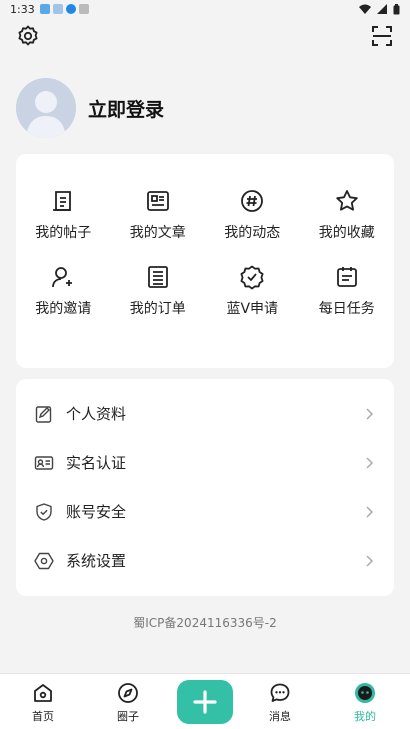  Describe the element at coordinates (43, 716) in the screenshot. I see `tab-label: 首页` at that location.